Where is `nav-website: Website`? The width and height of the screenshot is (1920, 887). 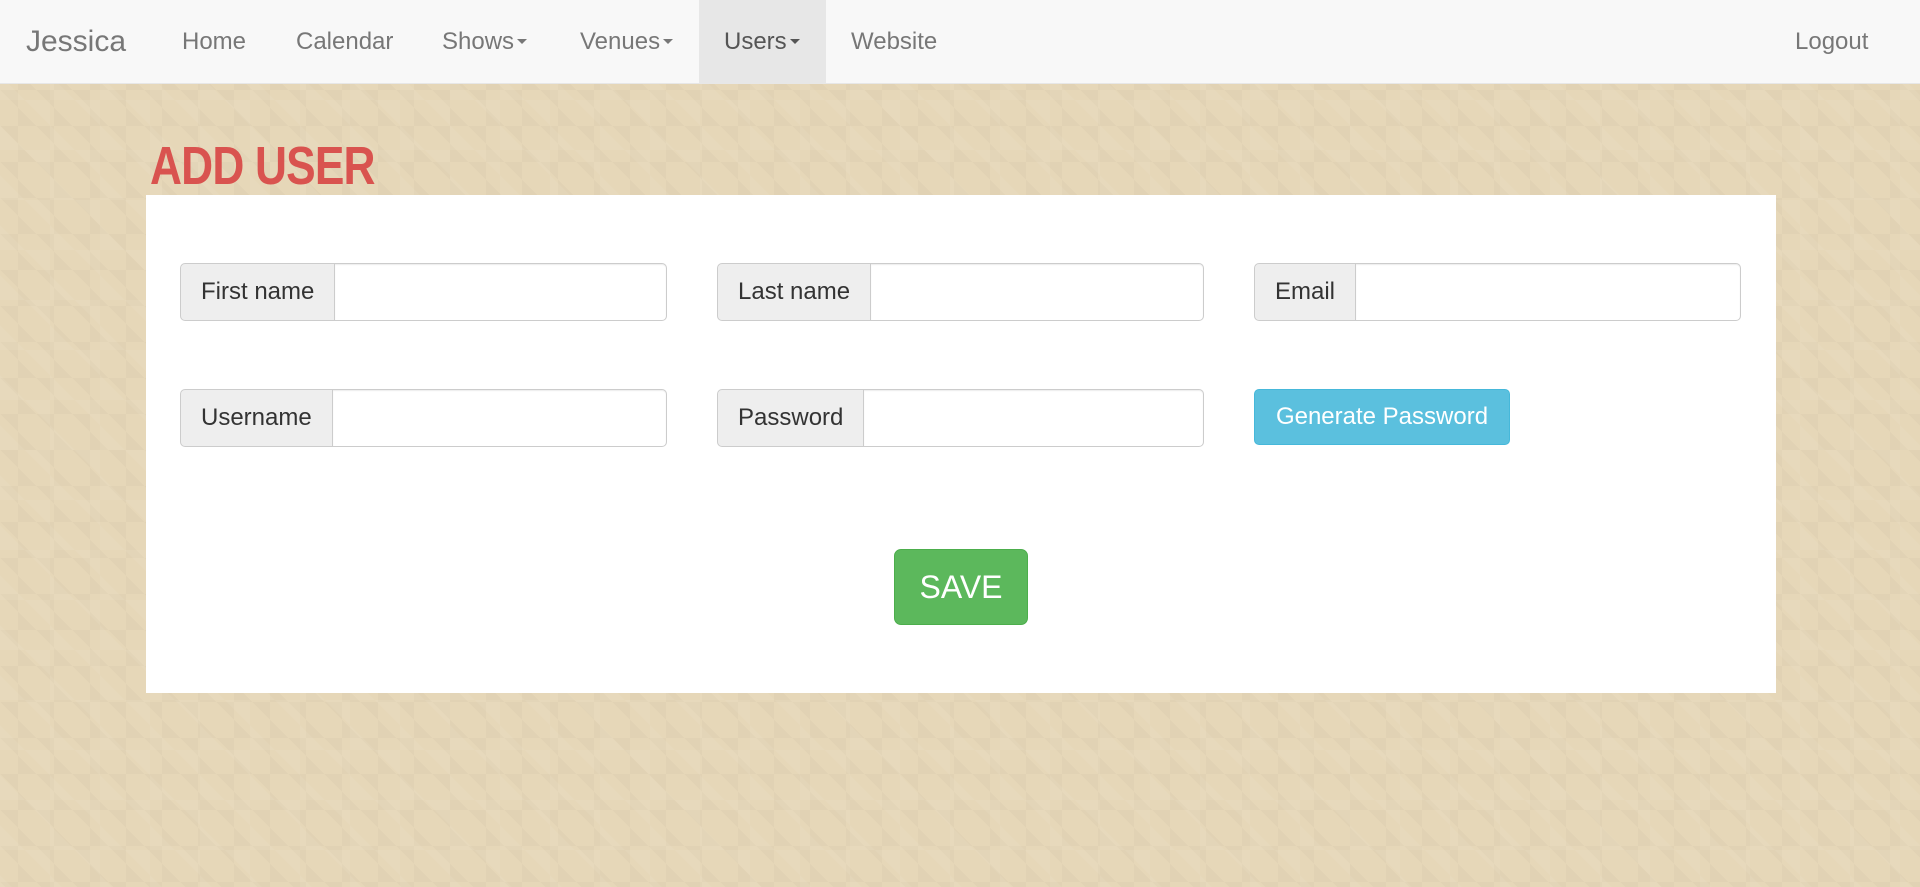 nav-website: Website is located at coordinates (894, 42).